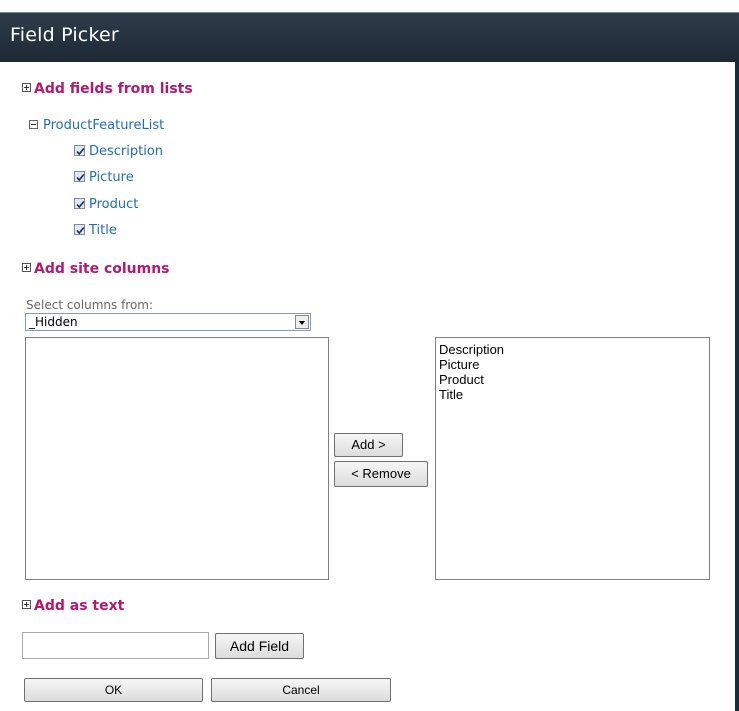 The height and width of the screenshot is (711, 739). What do you see at coordinates (126, 151) in the screenshot?
I see `field-label: Description` at bounding box center [126, 151].